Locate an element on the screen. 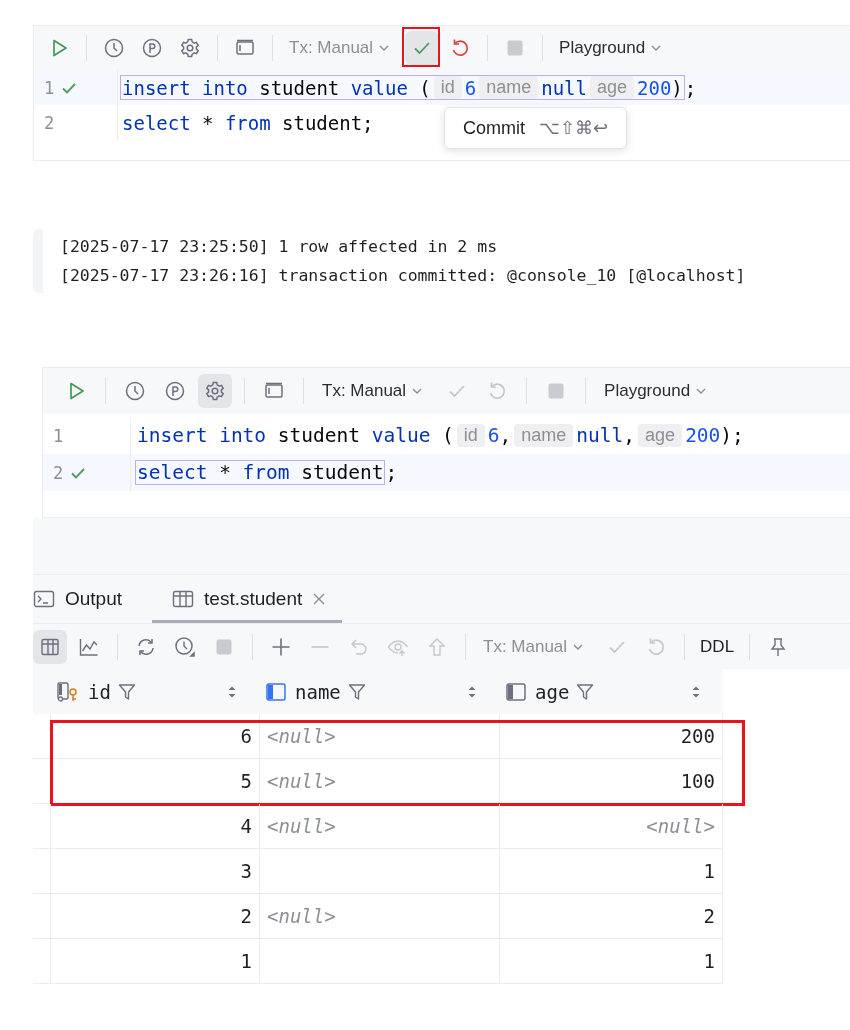  highlight-frame is located at coordinates (421, 47).